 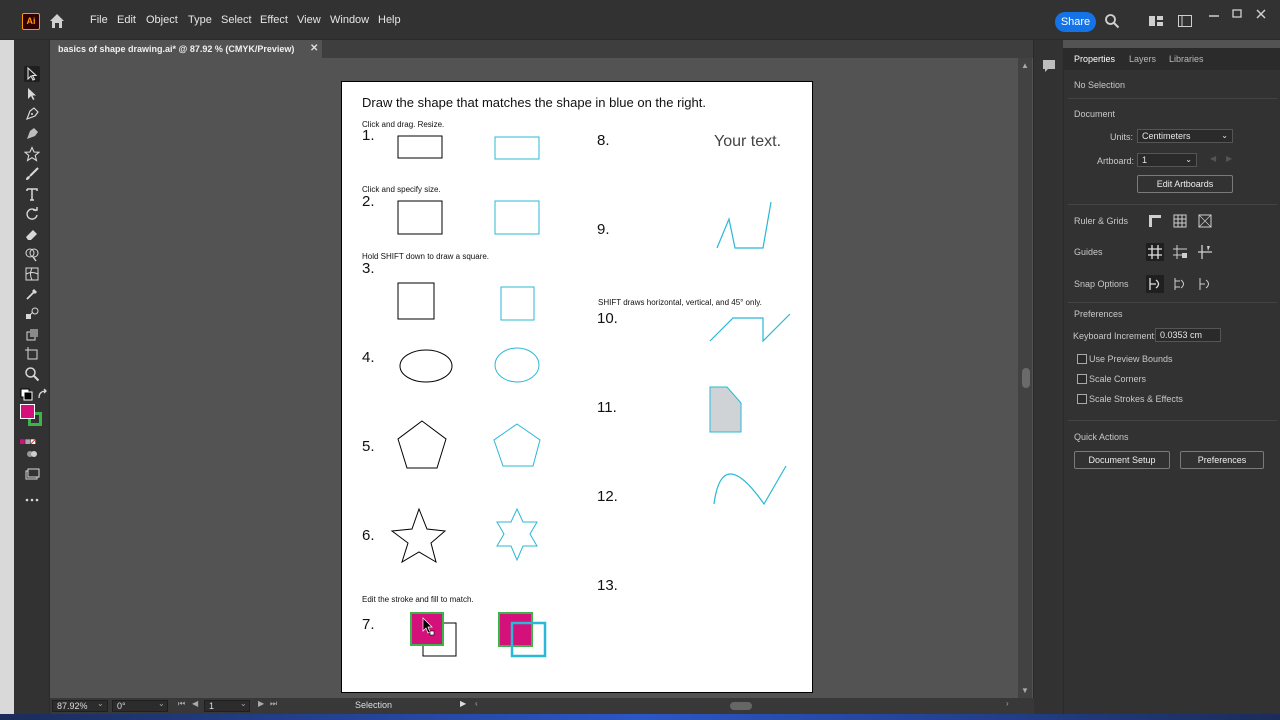 What do you see at coordinates (32, 334) in the screenshot?
I see `symbol-sprayer-tool-icon` at bounding box center [32, 334].